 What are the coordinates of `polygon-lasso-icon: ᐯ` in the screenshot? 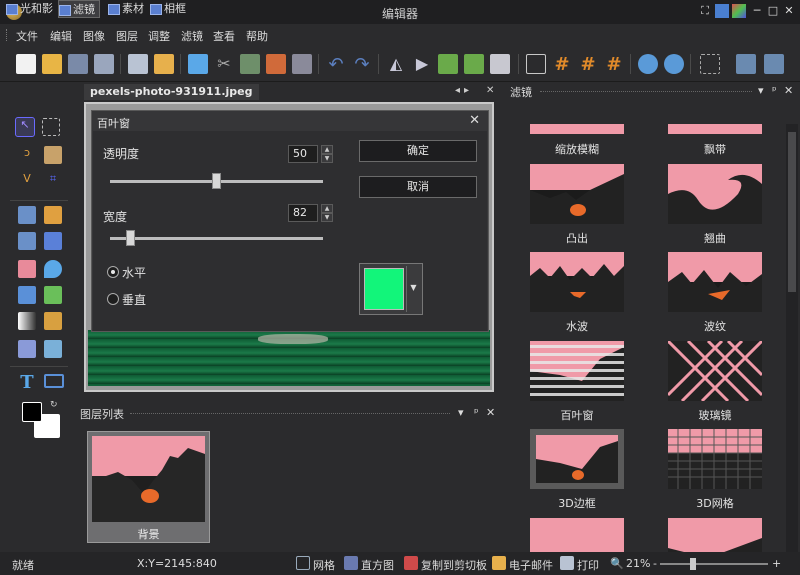 It's located at (27, 181).